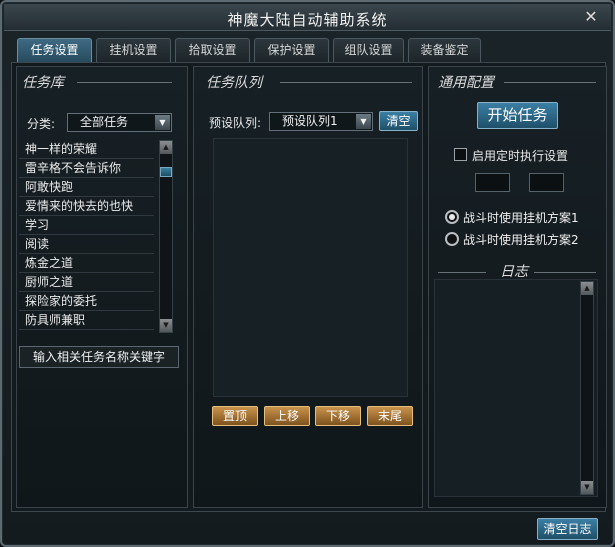  Describe the element at coordinates (235, 123) in the screenshot. I see `preset-queue-label: 预设队列:` at that location.